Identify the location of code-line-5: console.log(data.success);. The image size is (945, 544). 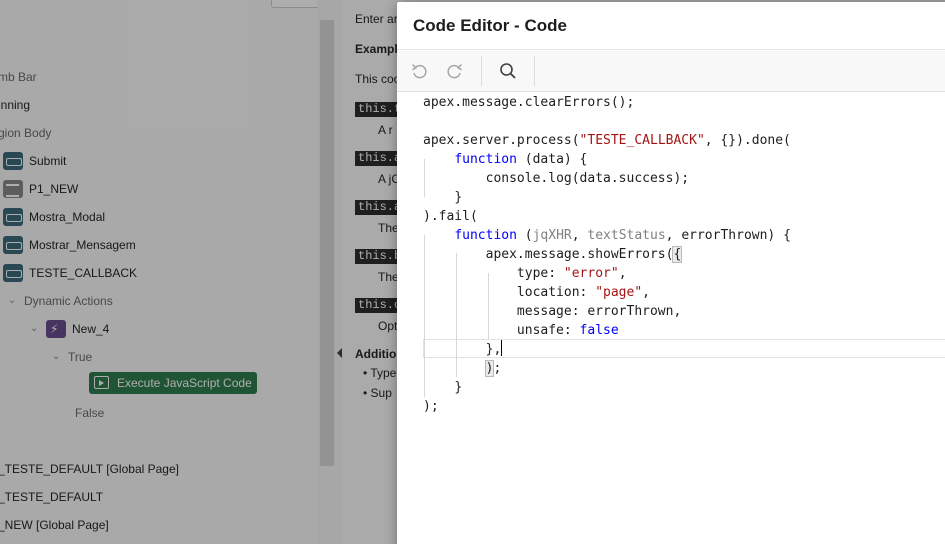
(587, 178).